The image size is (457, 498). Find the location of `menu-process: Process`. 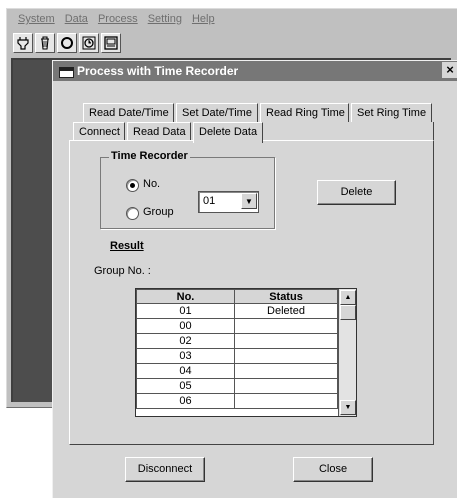

menu-process: Process is located at coordinates (118, 21).